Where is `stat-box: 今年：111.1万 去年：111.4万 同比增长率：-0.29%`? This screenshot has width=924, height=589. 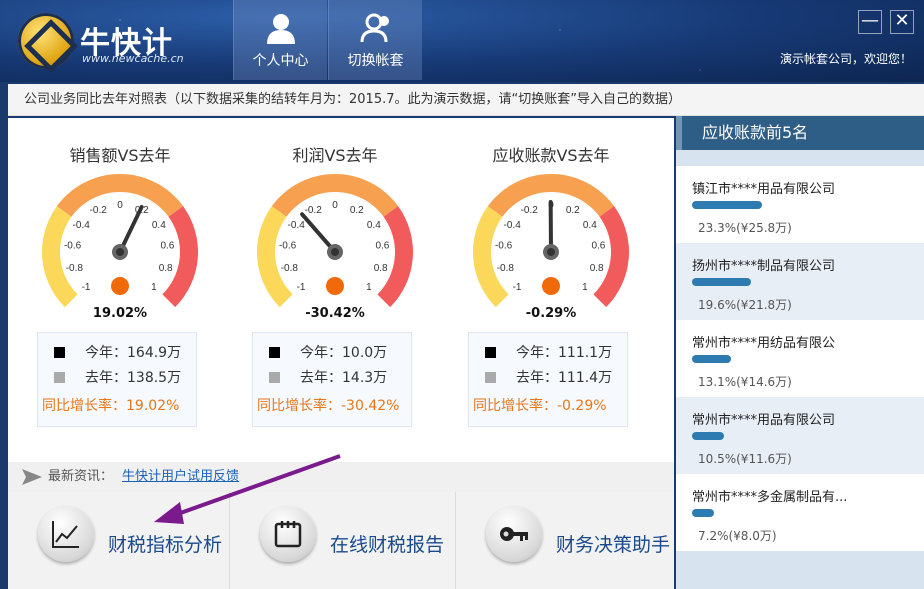
stat-box: 今年：111.1万 去年：111.4万 同比增长率：-0.29% is located at coordinates (548, 379).